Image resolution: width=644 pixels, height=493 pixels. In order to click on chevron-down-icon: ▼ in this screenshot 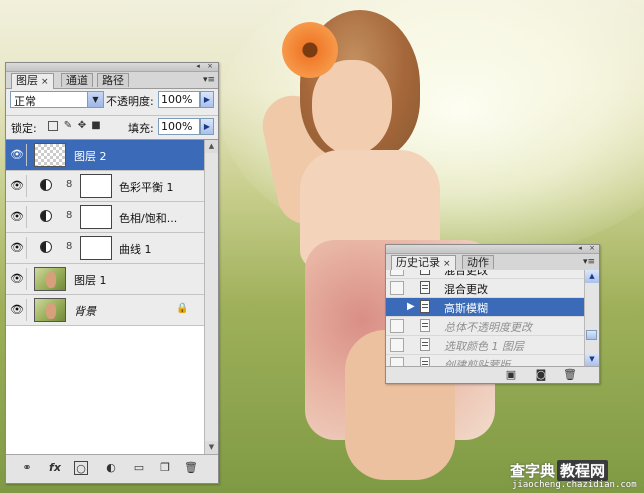, I will do `click(95, 99)`.